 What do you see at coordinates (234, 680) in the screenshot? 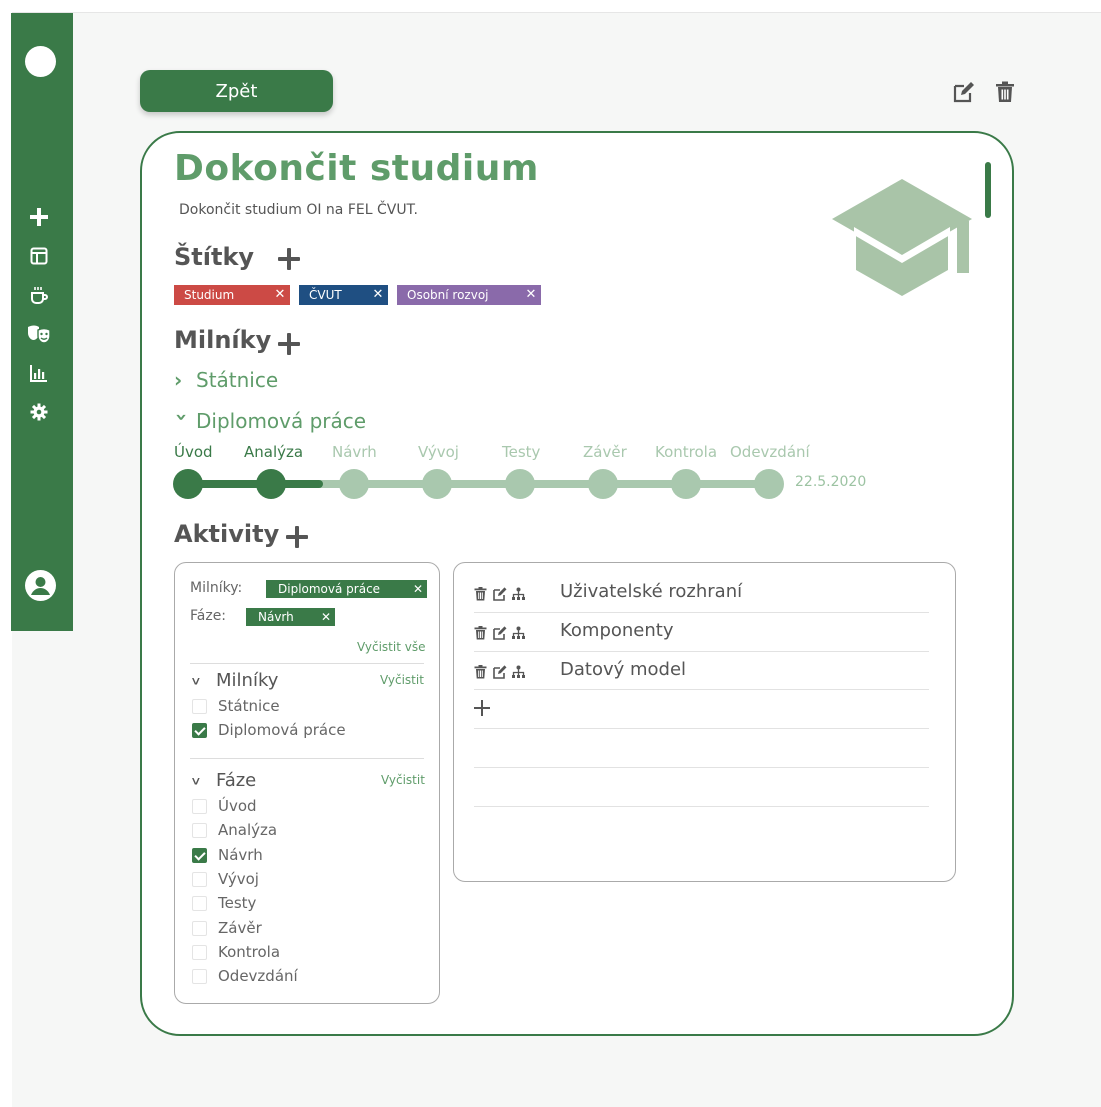
I see `filter-group-milestones: ∨ Milníky` at bounding box center [234, 680].